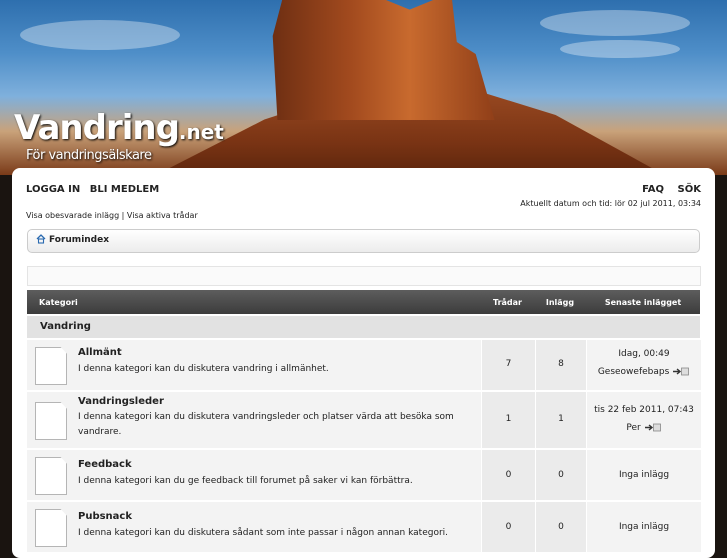  I want to click on threads-cell: 0, so click(508, 475).